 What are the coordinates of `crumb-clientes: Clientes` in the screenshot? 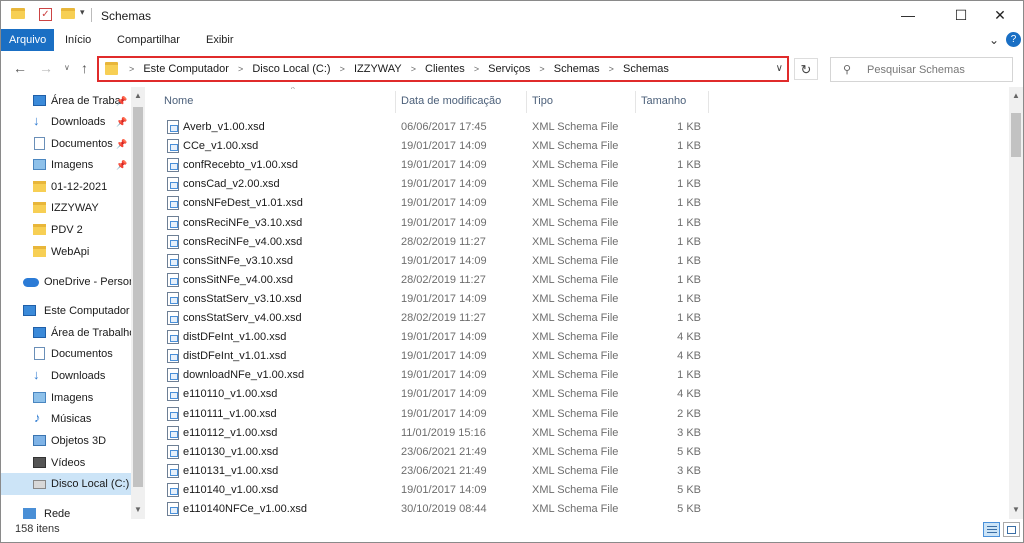 It's located at (445, 69).